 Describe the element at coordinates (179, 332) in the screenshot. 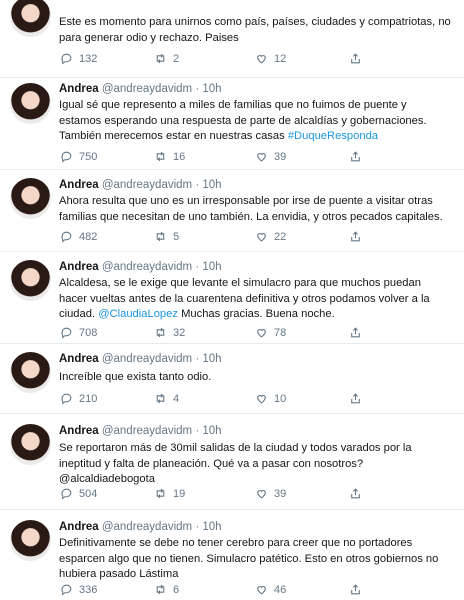

I see `retweet-count: 32` at that location.